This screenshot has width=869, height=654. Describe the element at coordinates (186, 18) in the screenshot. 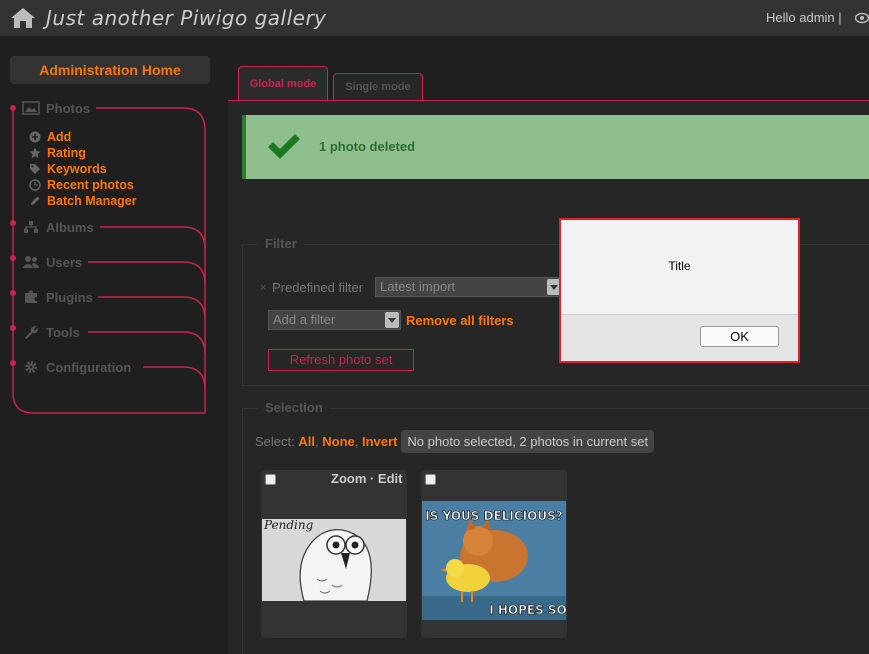

I see `gallery-title: Just another Piwigo gallery` at that location.